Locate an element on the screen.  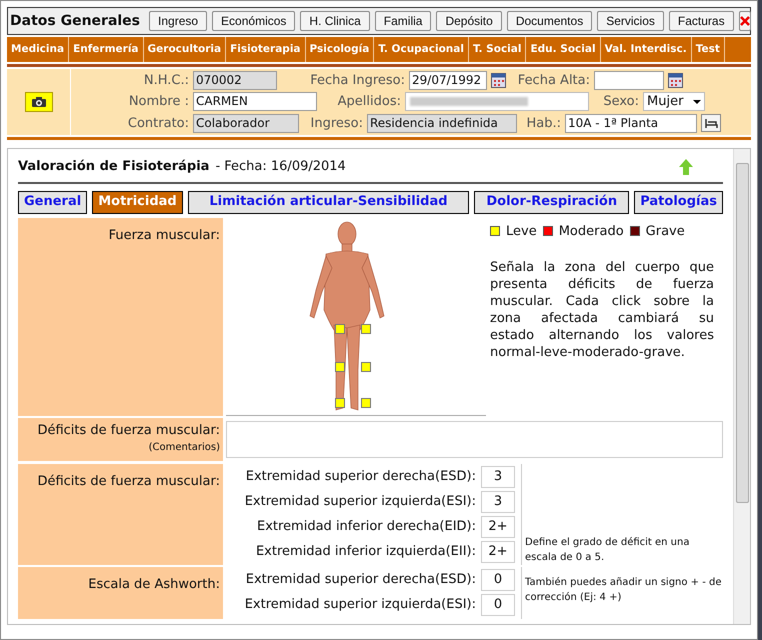
section-label: Fuerza muscular: is located at coordinates (164, 235).